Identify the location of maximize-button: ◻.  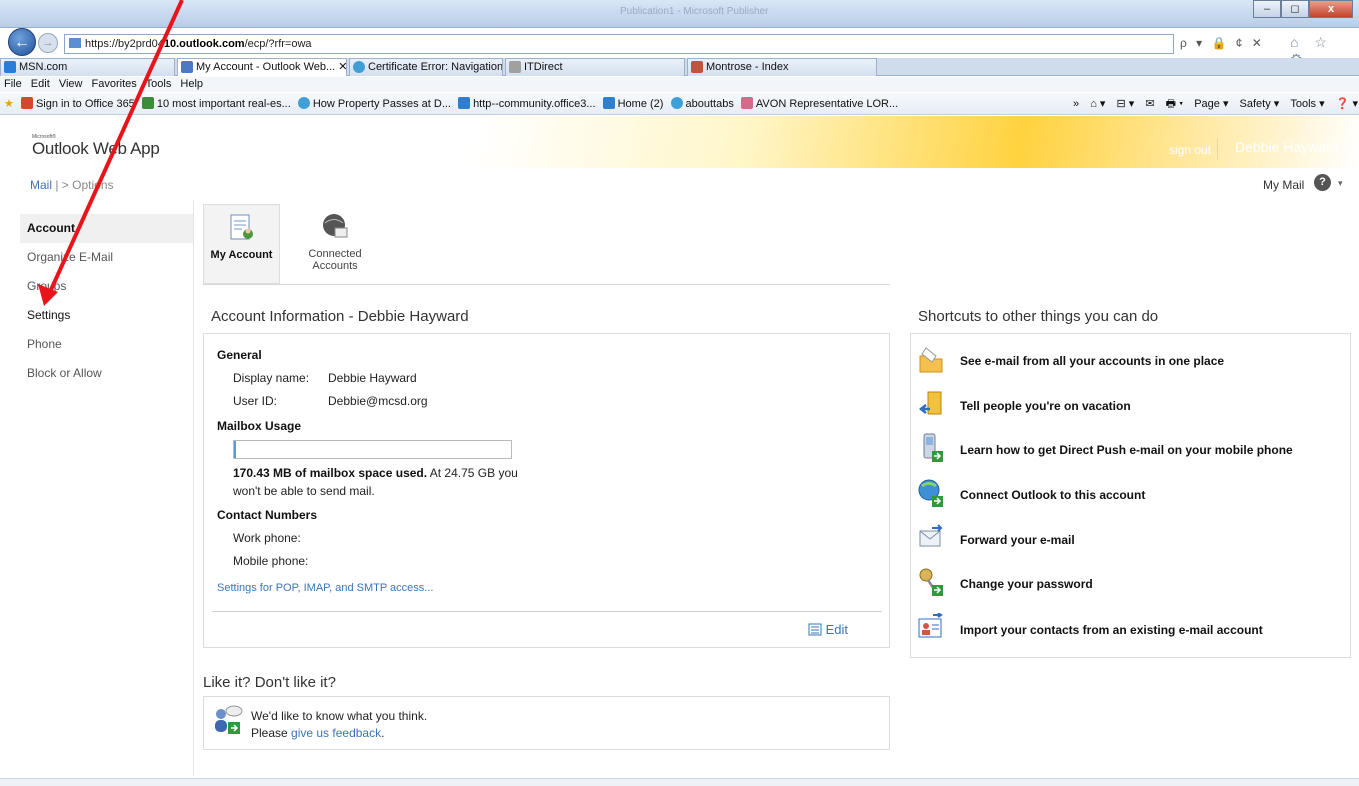
(1295, 9).